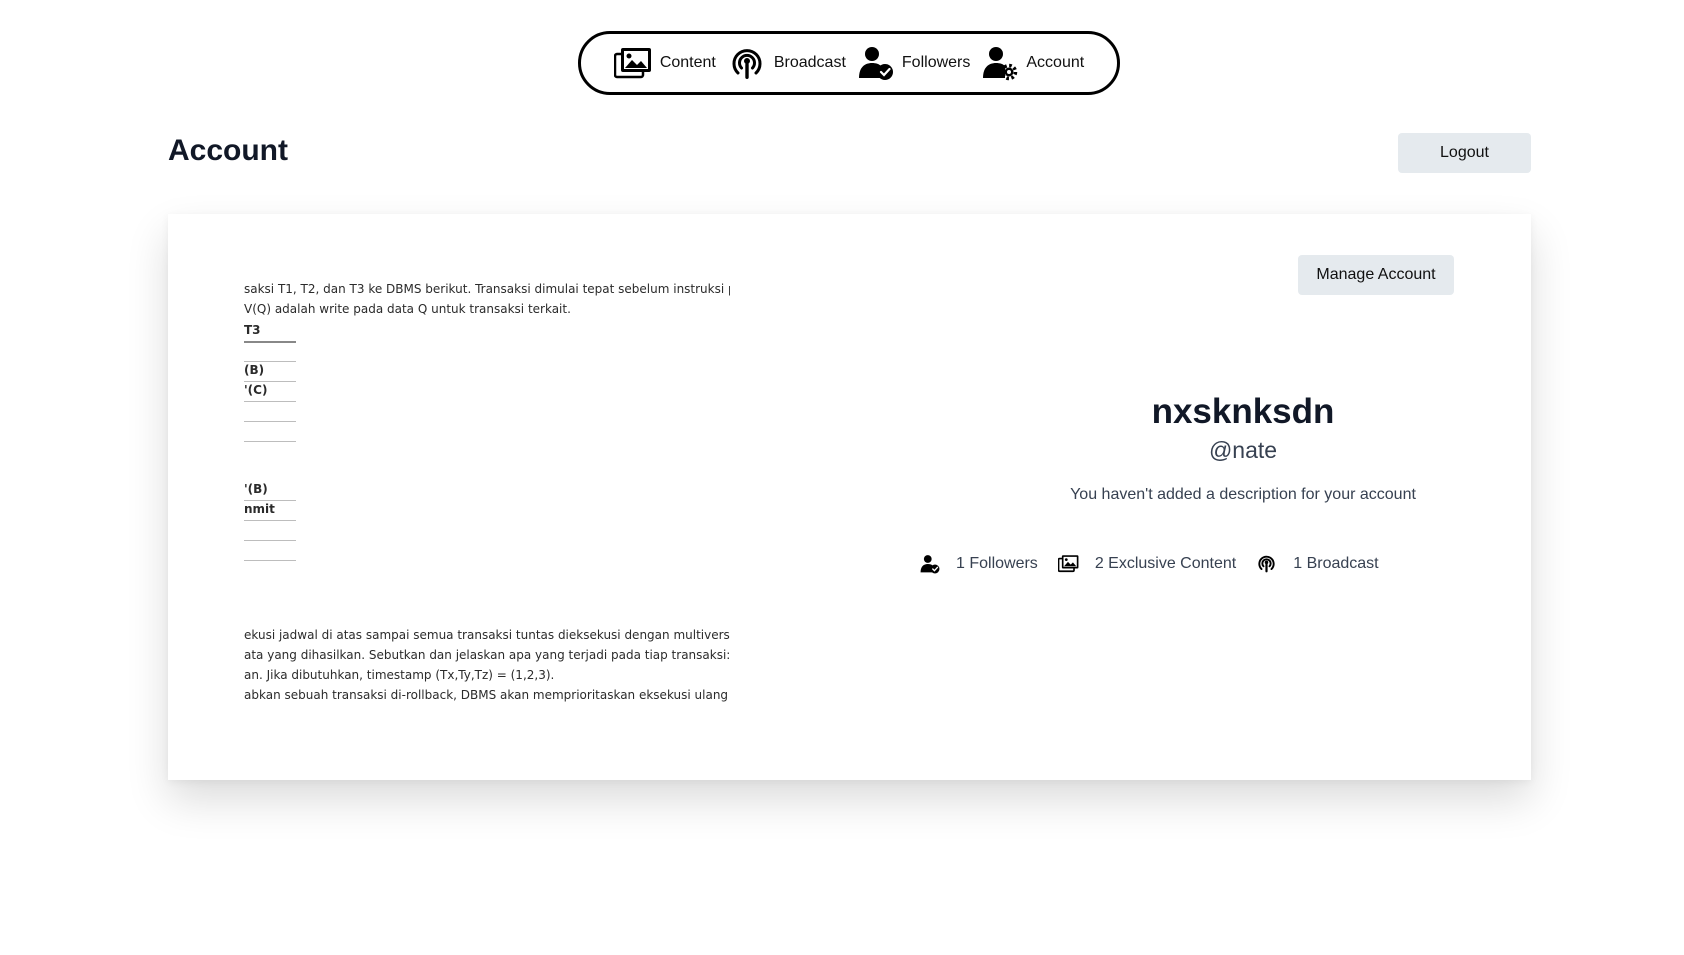 This screenshot has width=1684, height=955. Describe the element at coordinates (997, 563) in the screenshot. I see `stat-followers-label: 1 Followers` at that location.